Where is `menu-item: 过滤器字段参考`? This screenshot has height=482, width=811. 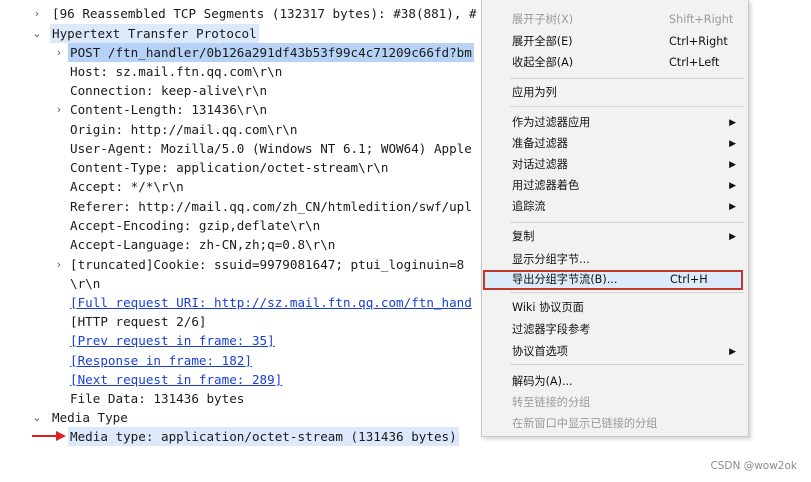 menu-item: 过滤器字段参考 is located at coordinates (615, 330).